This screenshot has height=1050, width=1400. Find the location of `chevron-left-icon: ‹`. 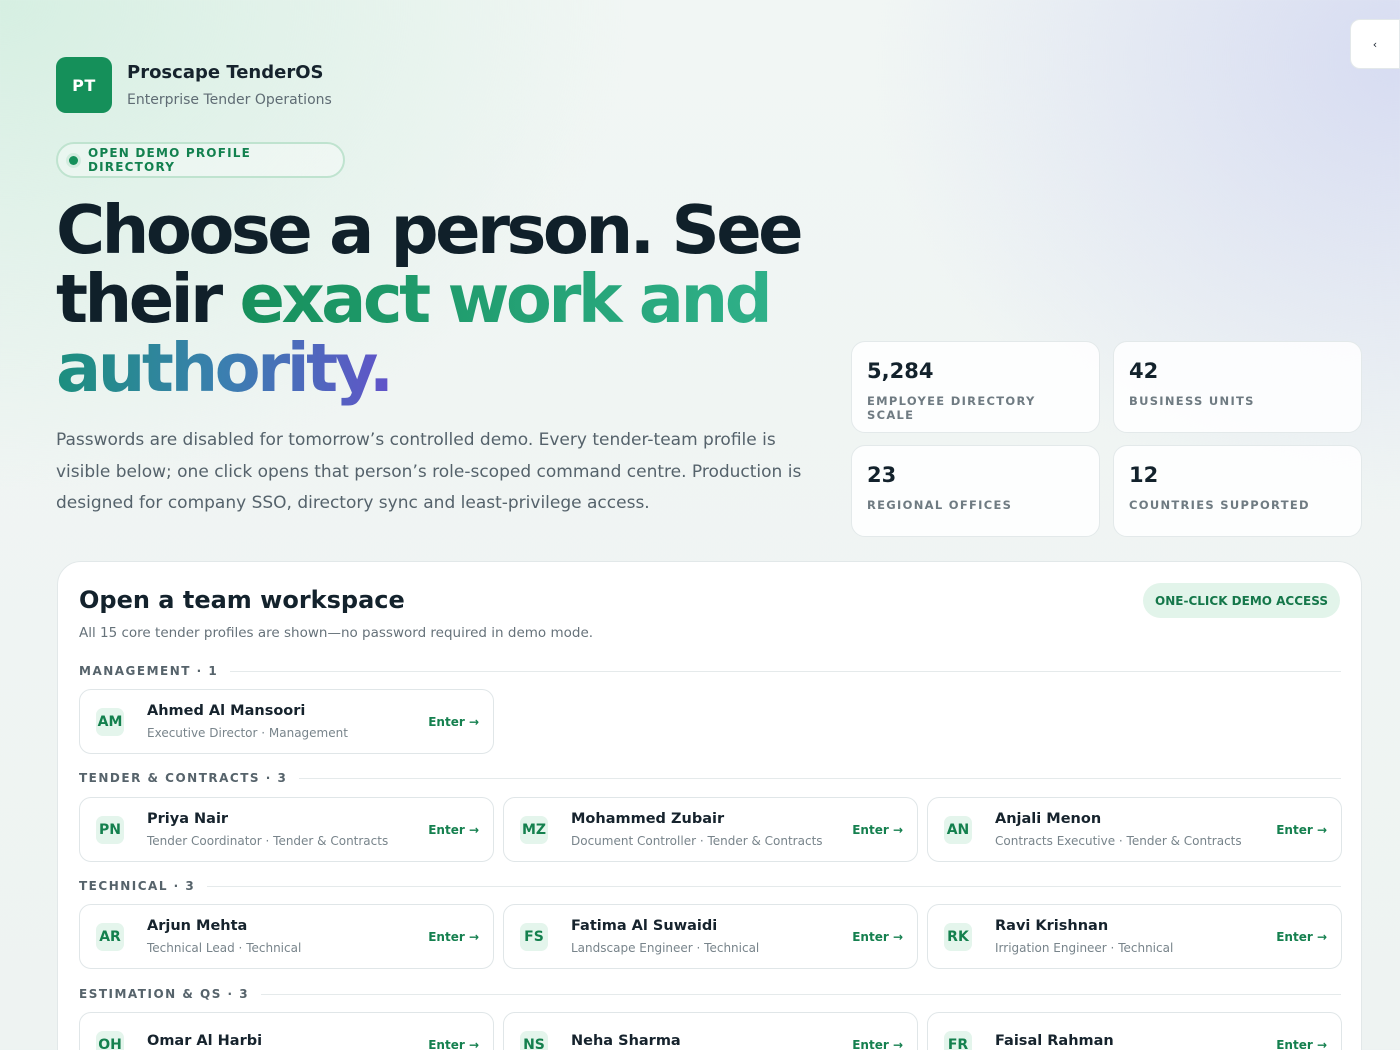

chevron-left-icon: ‹ is located at coordinates (1375, 44).